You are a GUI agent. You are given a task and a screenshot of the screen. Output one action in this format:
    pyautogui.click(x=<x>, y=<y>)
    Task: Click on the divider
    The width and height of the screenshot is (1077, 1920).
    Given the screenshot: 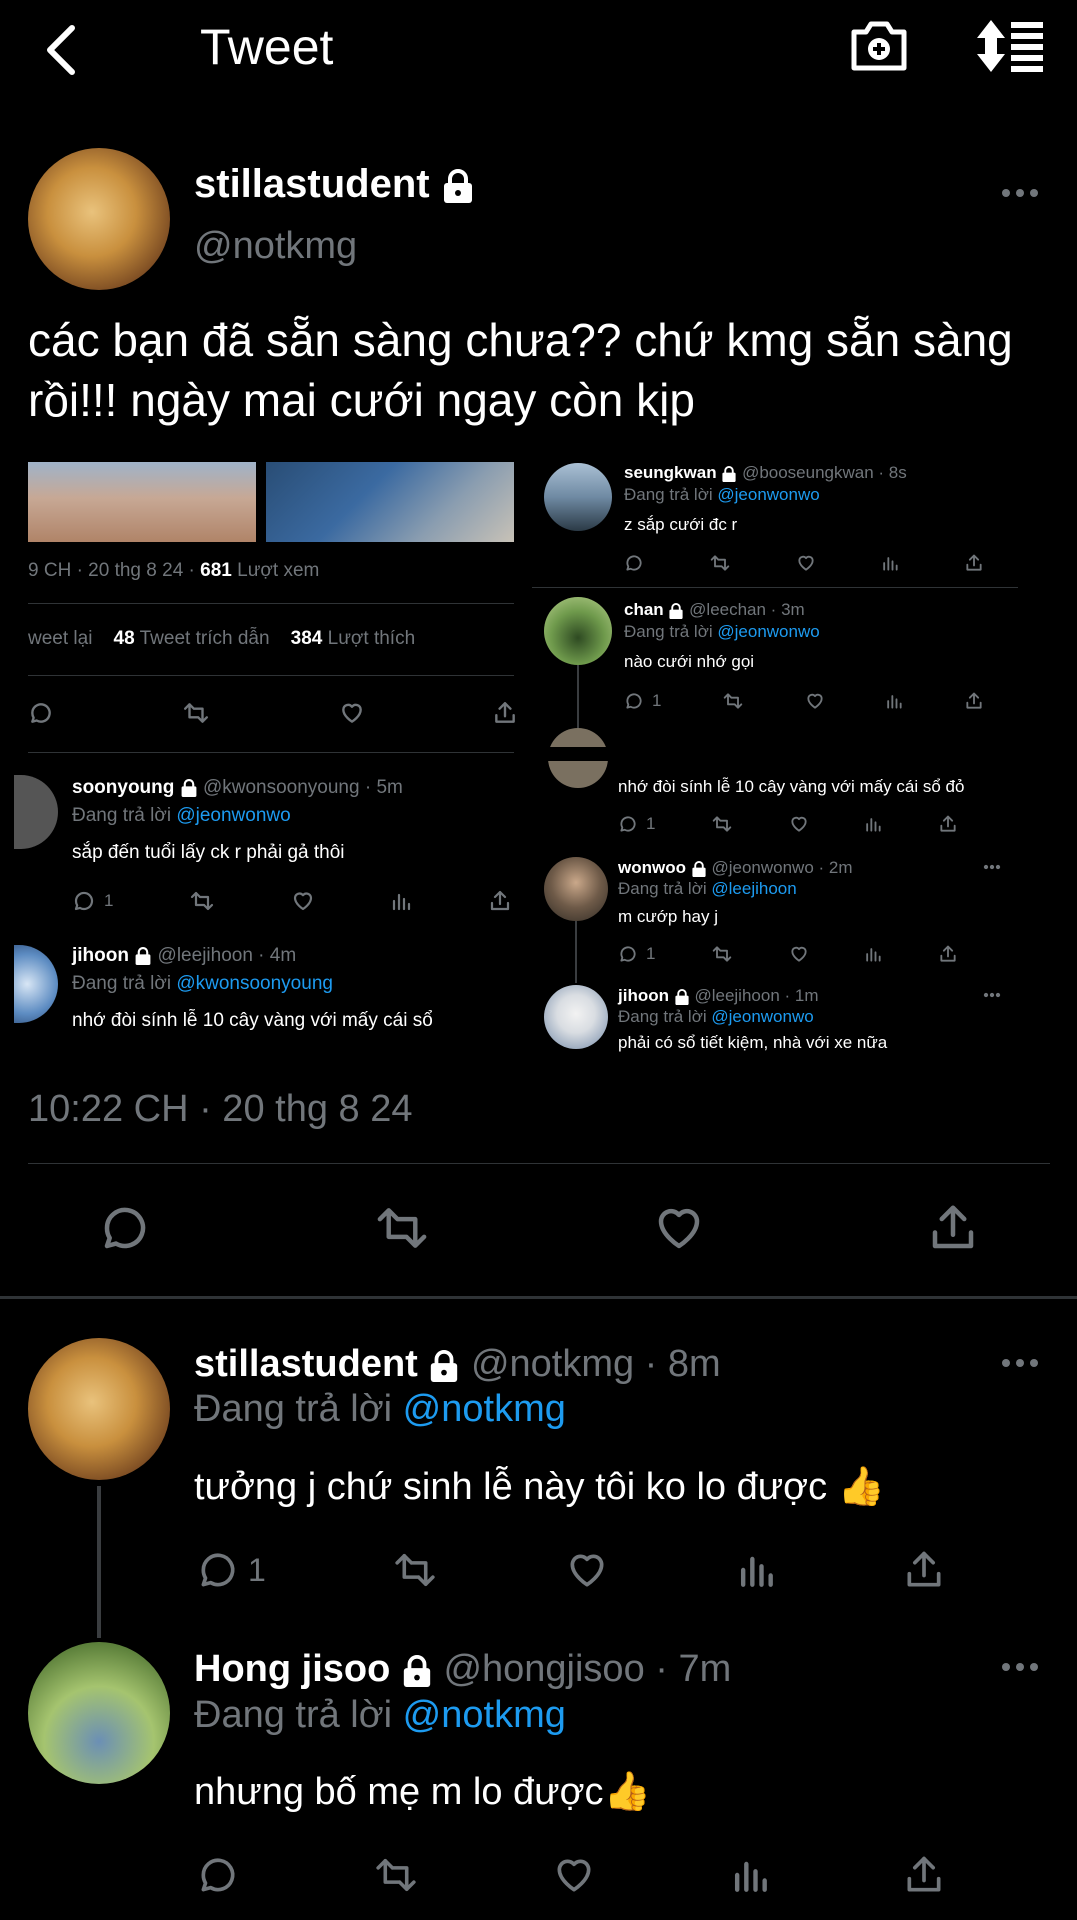 What is the action you would take?
    pyautogui.click(x=271, y=675)
    